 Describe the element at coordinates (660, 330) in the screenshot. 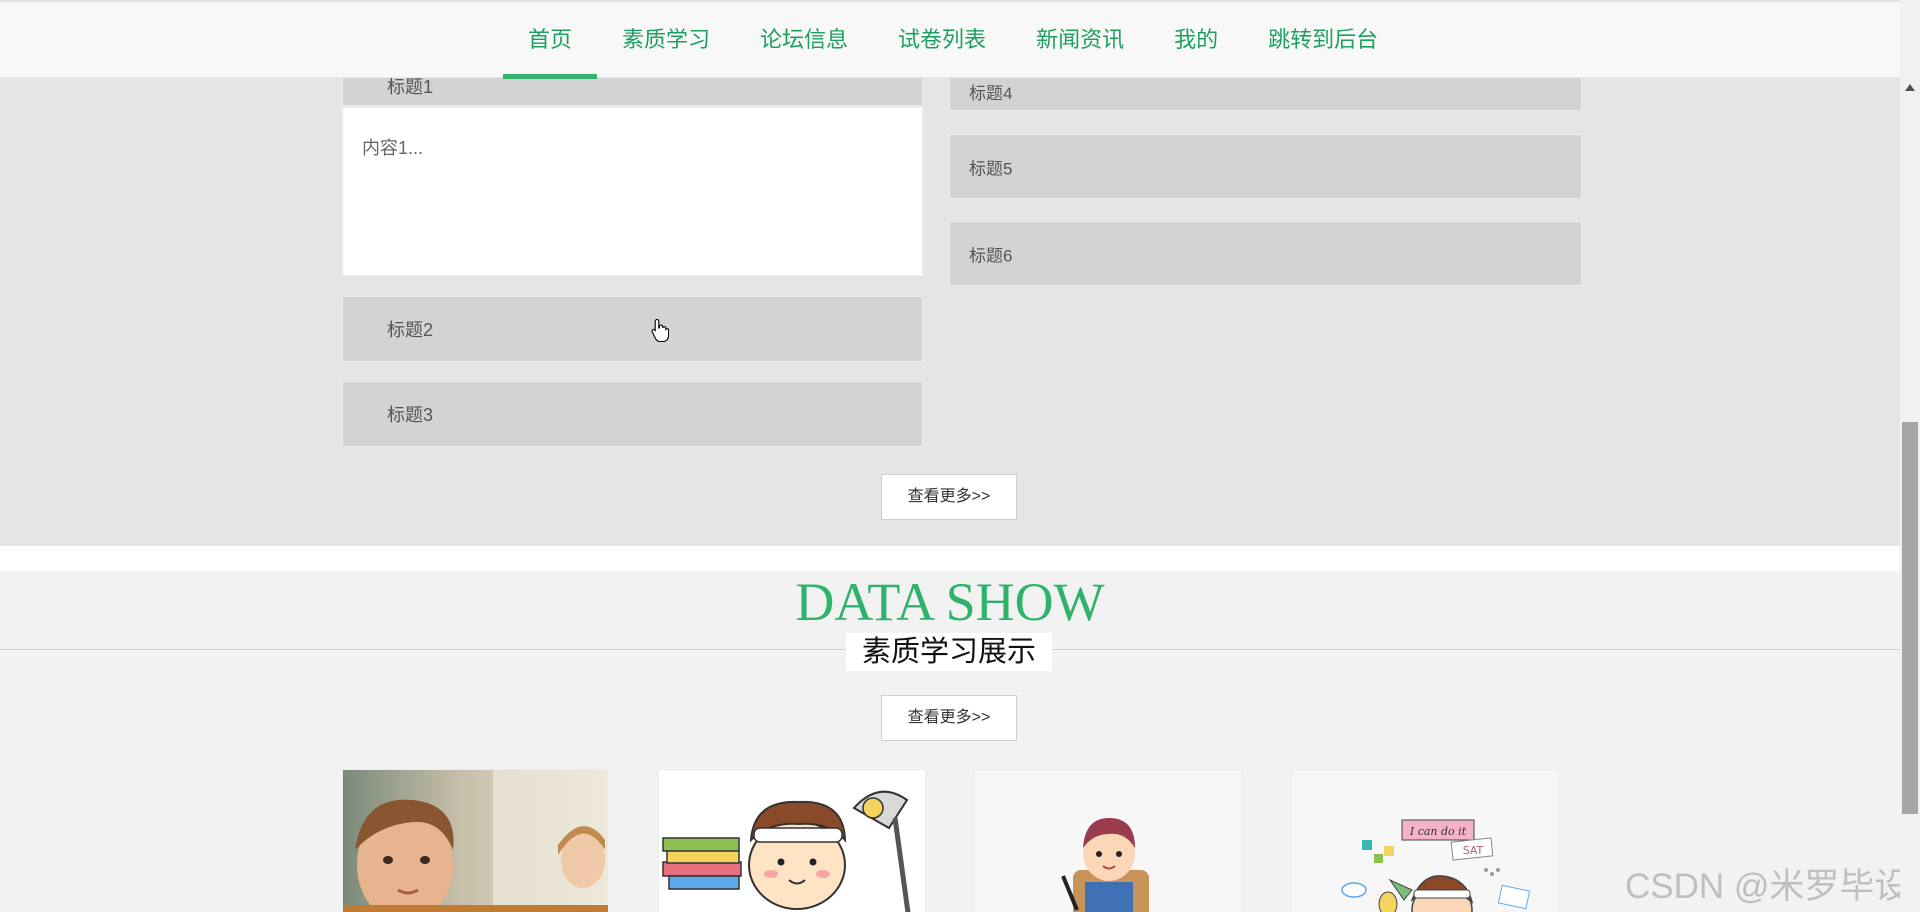

I see `hand-cursor-icon` at that location.